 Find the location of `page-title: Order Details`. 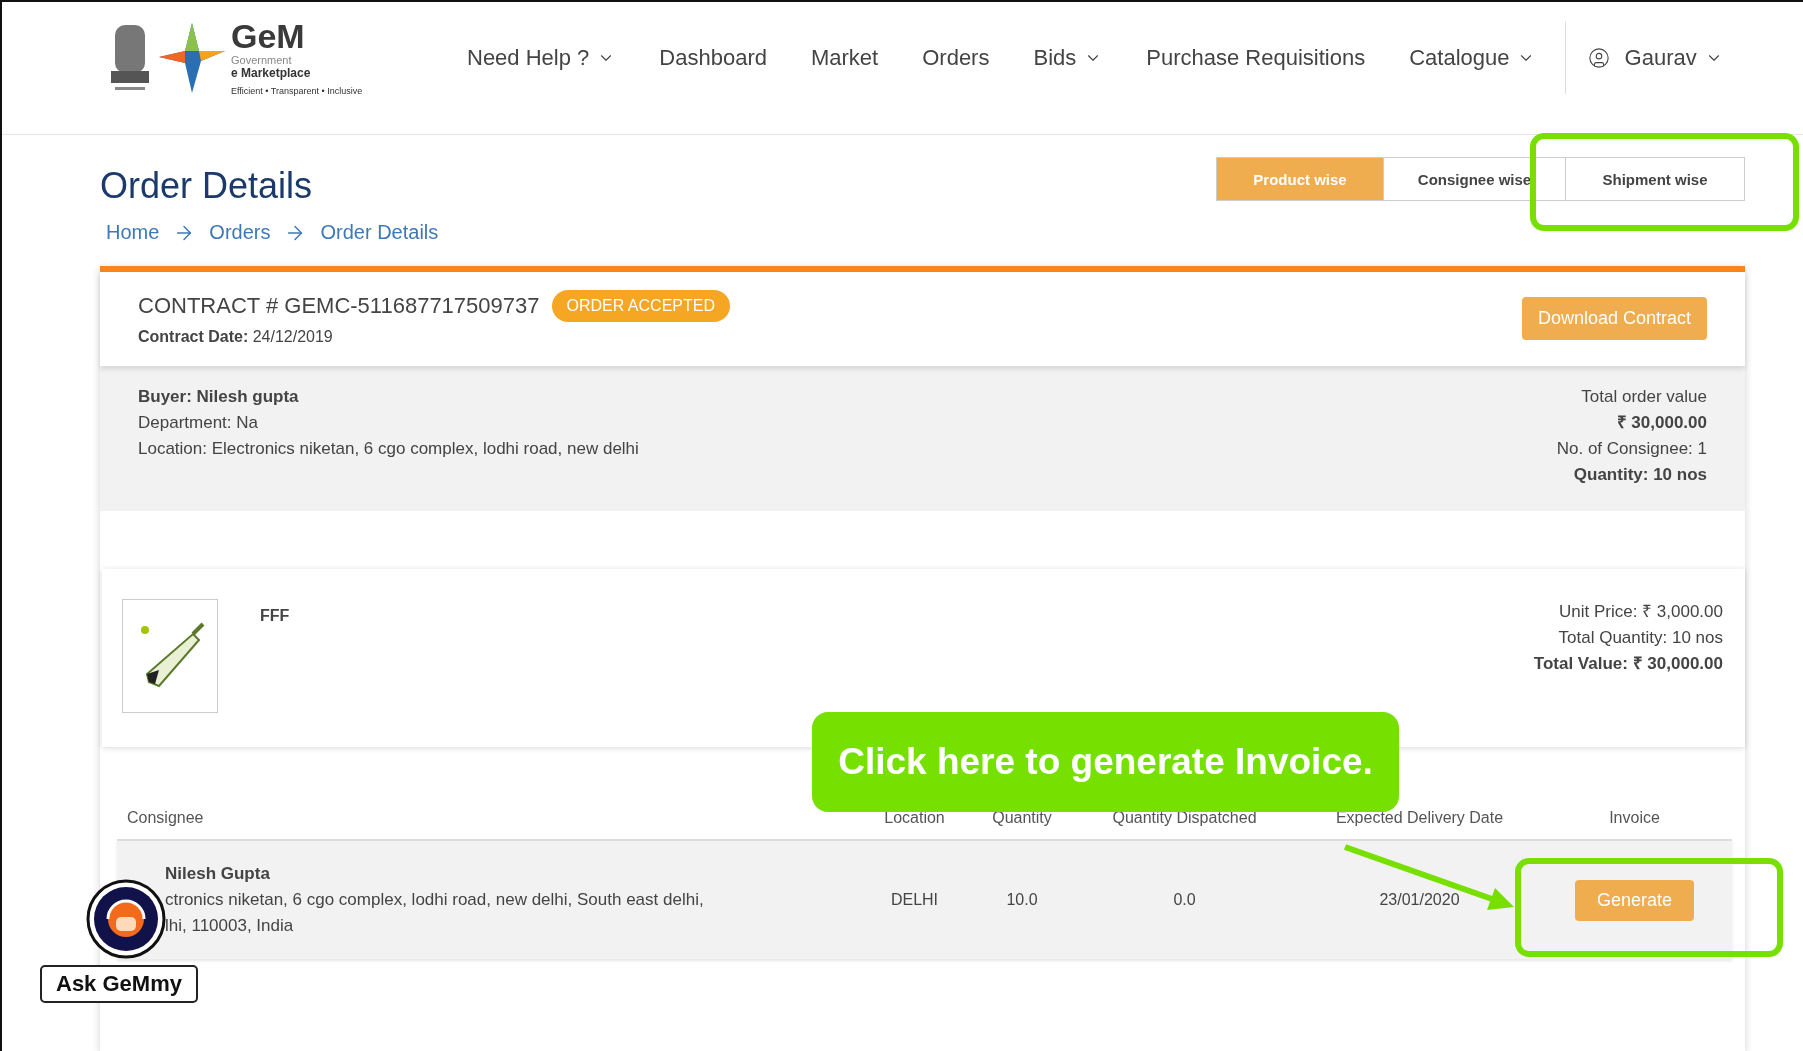

page-title: Order Details is located at coordinates (207, 186).